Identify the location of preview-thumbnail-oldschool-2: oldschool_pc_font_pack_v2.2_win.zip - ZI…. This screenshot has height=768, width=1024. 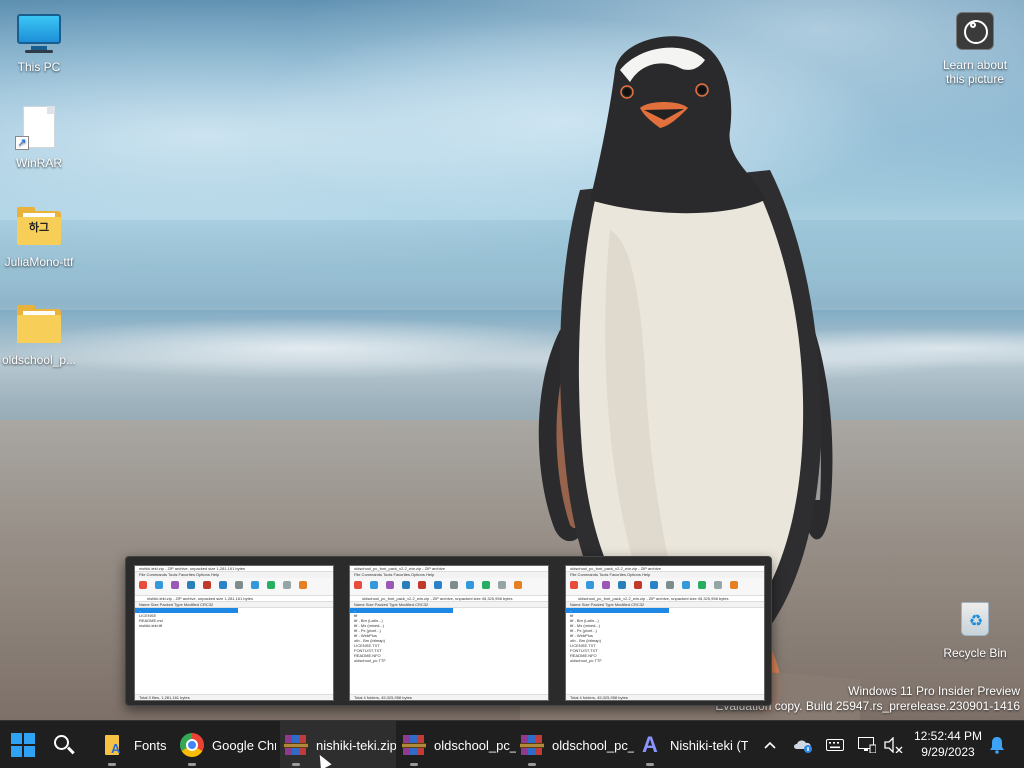
(665, 633).